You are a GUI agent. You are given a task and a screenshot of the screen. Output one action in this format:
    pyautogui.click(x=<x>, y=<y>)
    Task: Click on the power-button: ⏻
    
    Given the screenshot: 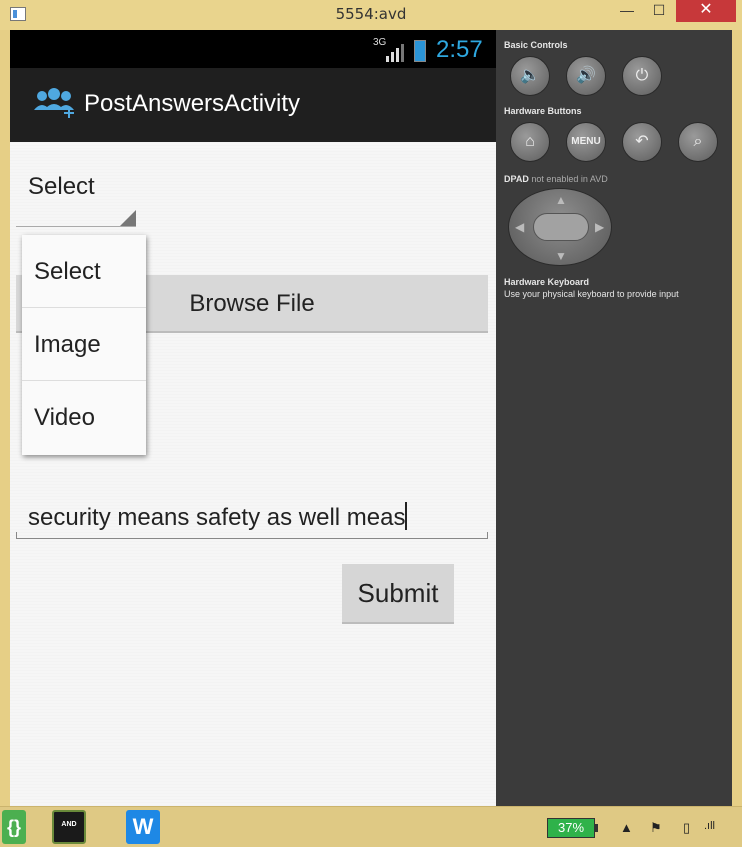 What is the action you would take?
    pyautogui.click(x=642, y=76)
    